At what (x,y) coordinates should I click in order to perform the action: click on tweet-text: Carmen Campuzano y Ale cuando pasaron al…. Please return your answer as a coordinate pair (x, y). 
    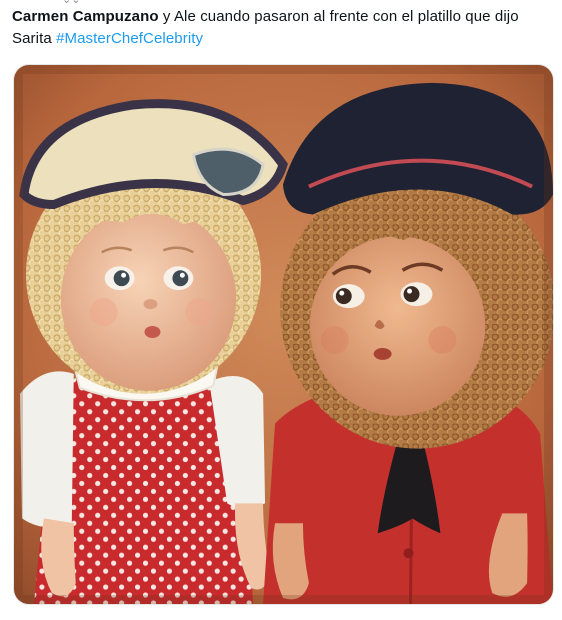
    Looking at the image, I should click on (282, 28).